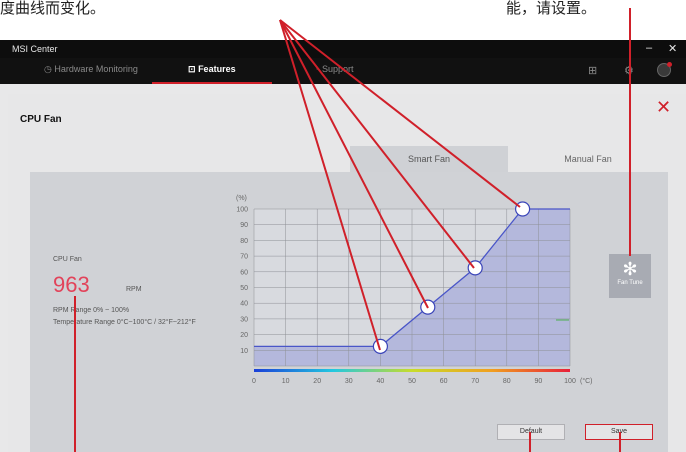 The height and width of the screenshot is (452, 686). Describe the element at coordinates (244, 288) in the screenshot. I see `y-tick-label: 50` at that location.